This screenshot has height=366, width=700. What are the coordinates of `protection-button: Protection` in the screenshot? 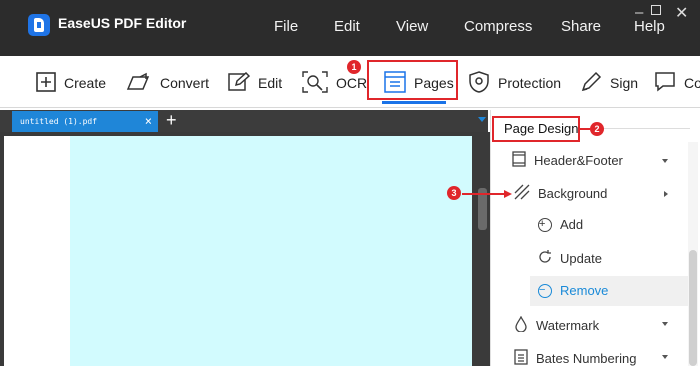 It's located at (514, 83).